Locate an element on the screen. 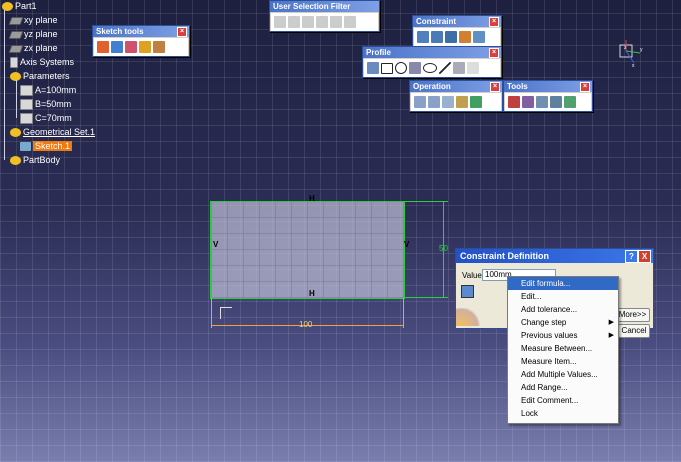  user-selection-filter-toolbar: User Selection Filter is located at coordinates (324, 16).